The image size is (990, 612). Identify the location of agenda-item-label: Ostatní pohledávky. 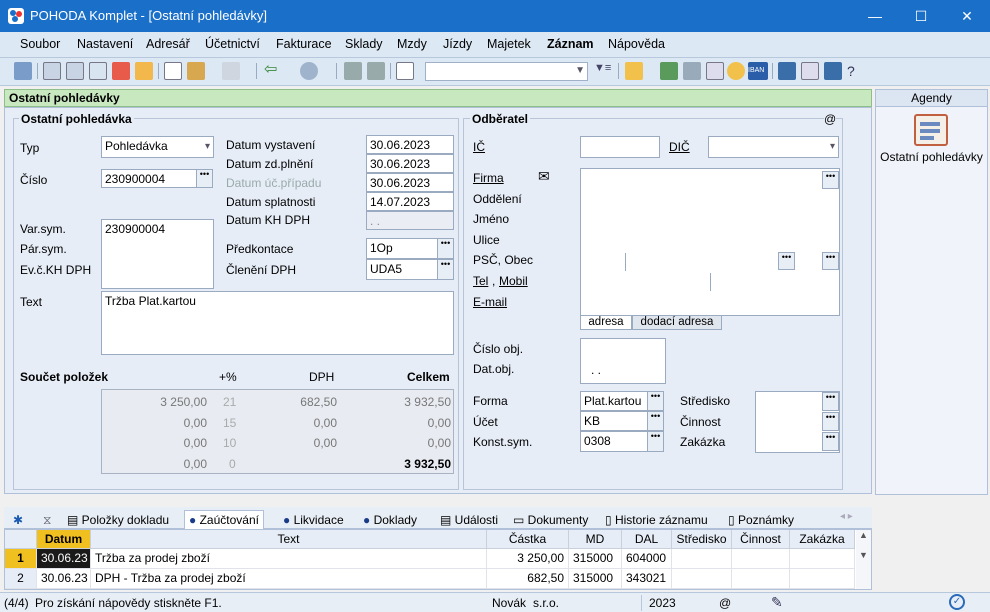
(931, 157).